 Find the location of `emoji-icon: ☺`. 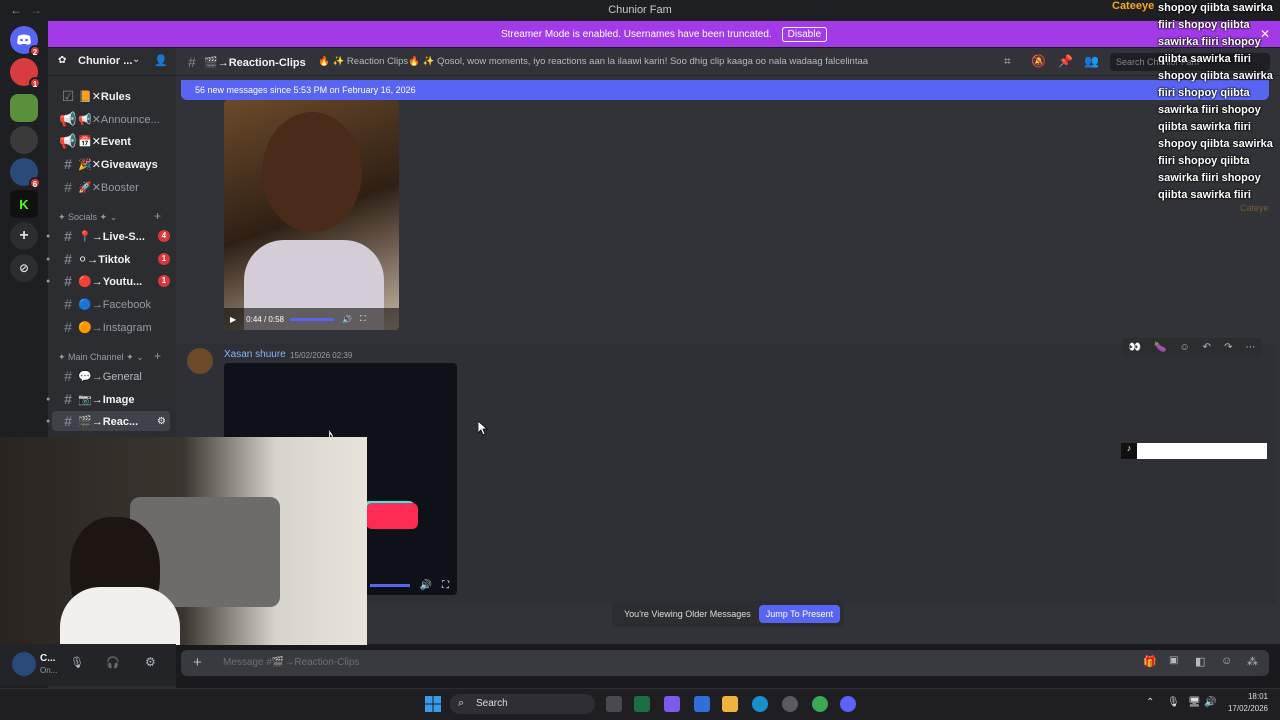

emoji-icon: ☺ is located at coordinates (1226, 661).